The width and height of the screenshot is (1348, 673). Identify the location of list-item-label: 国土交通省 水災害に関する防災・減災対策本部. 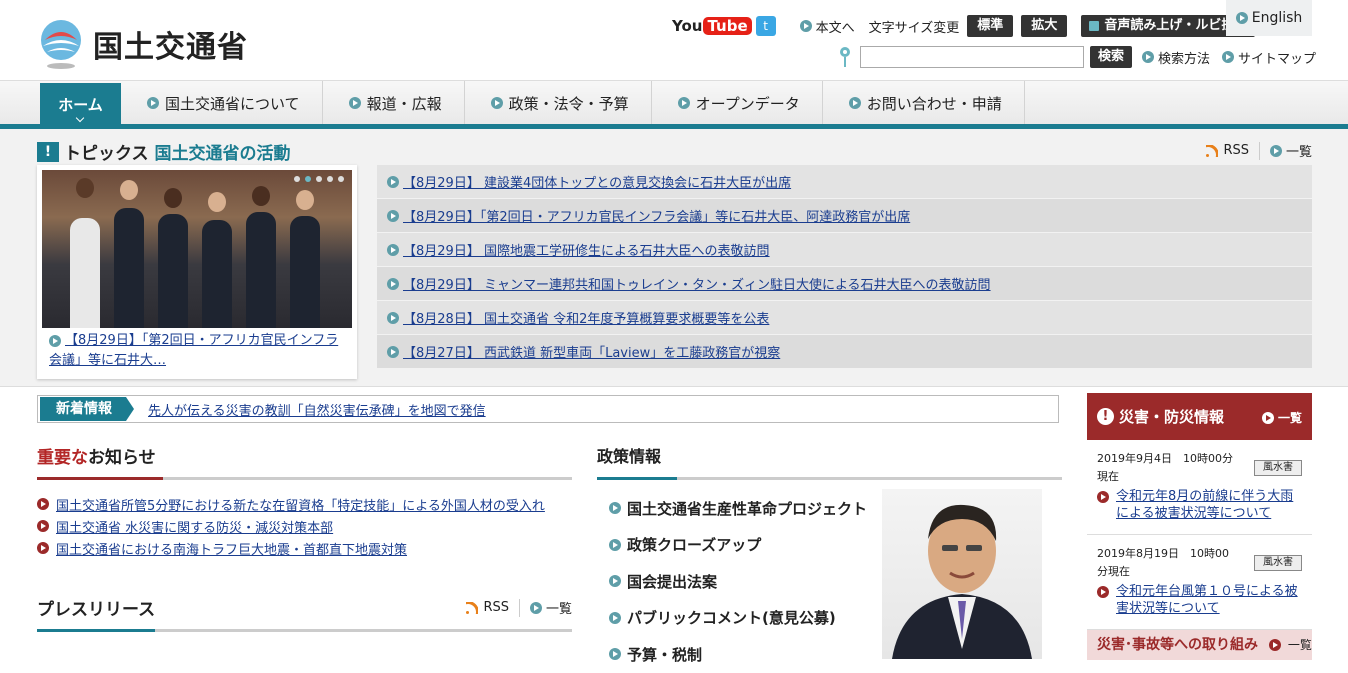
(195, 528).